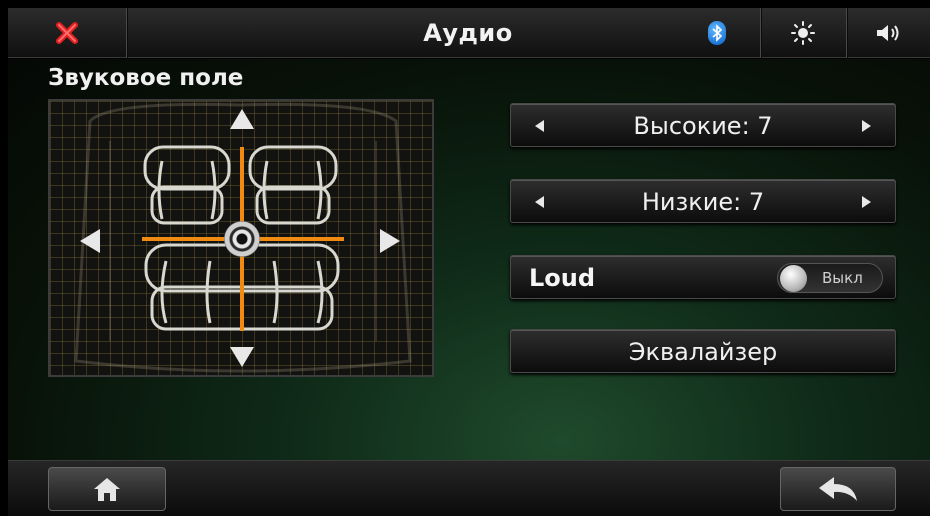 The height and width of the screenshot is (516, 930). I want to click on treble-decrease-icon, so click(539, 126).